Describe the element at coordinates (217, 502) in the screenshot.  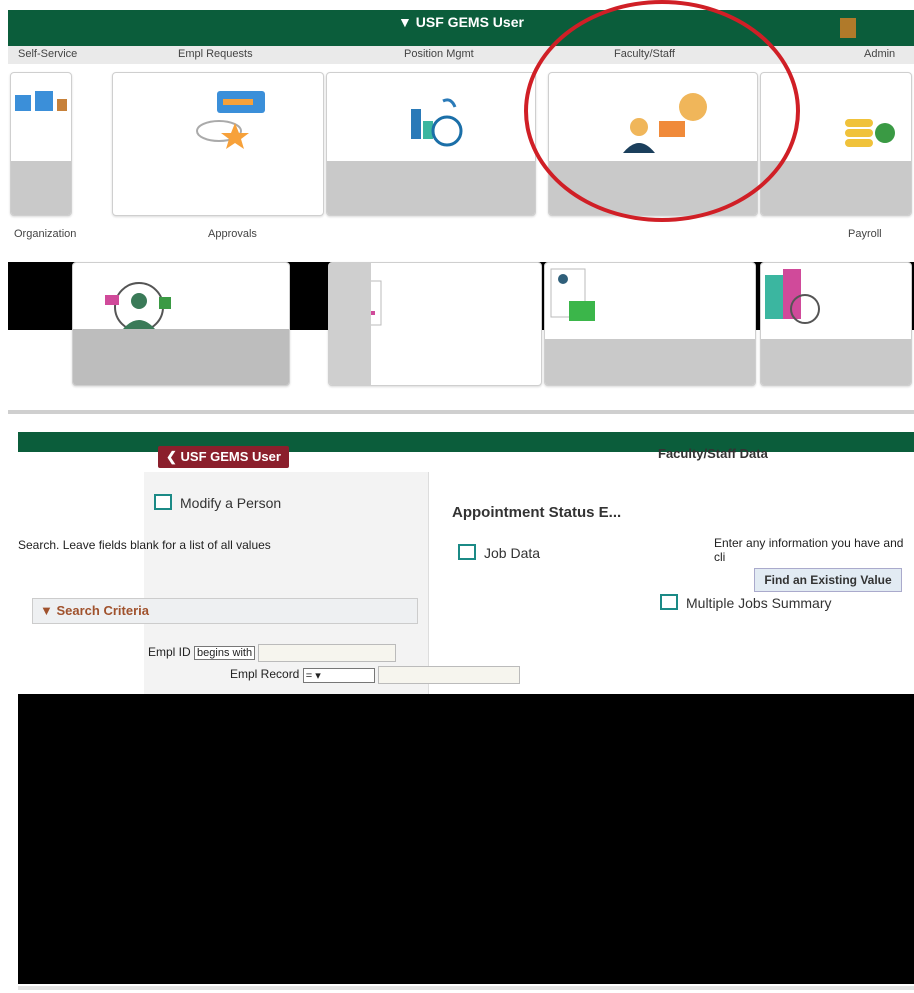
I see `nav-item-modify-person: Modify a Person` at that location.